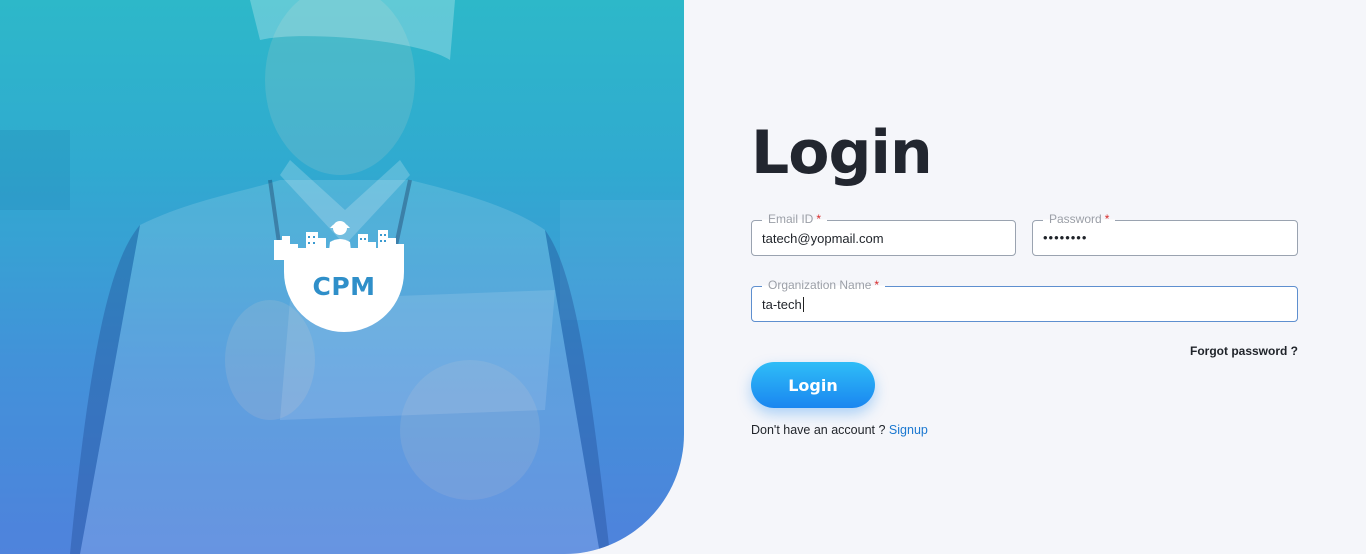  Describe the element at coordinates (818, 430) in the screenshot. I see `signup-prompt-text: Don't have an account ?` at that location.